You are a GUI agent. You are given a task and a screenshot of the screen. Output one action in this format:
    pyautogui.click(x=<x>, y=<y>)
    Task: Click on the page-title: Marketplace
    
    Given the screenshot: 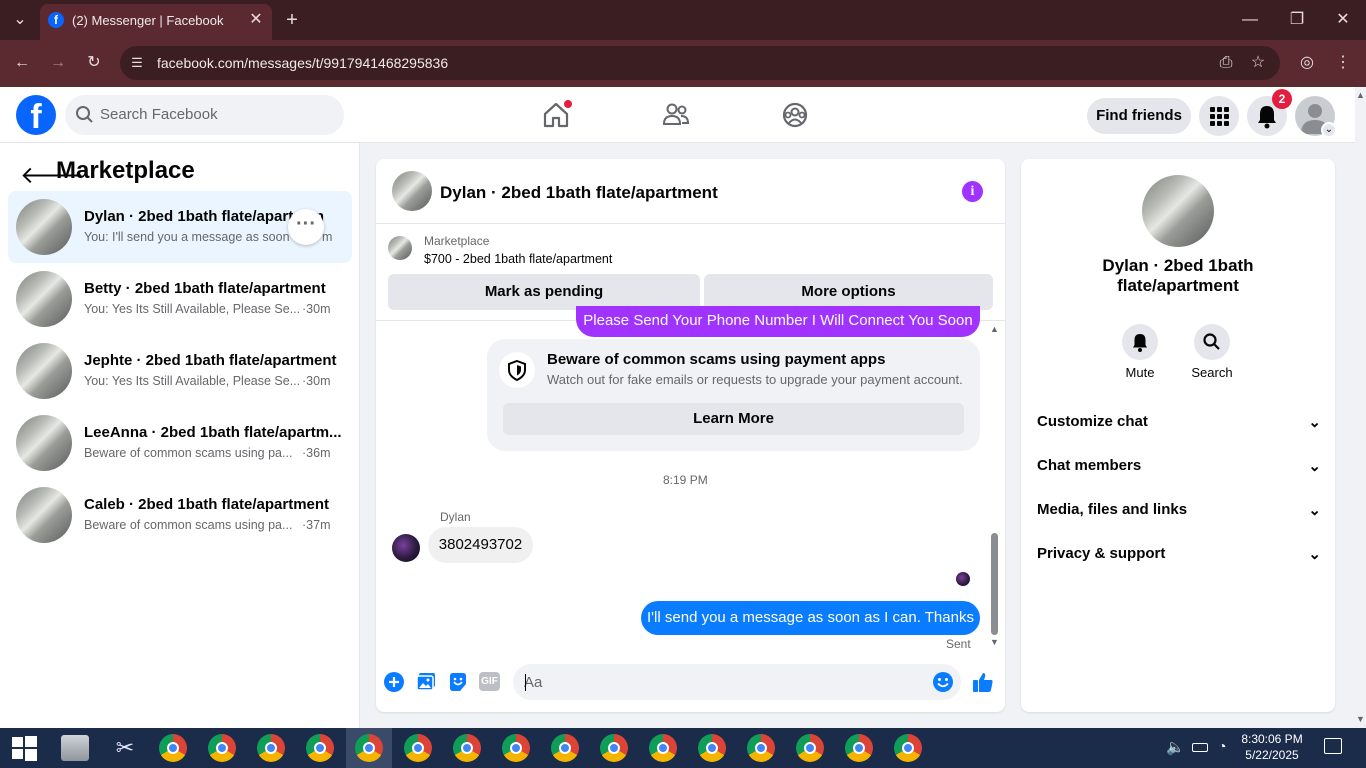 What is the action you would take?
    pyautogui.click(x=125, y=170)
    